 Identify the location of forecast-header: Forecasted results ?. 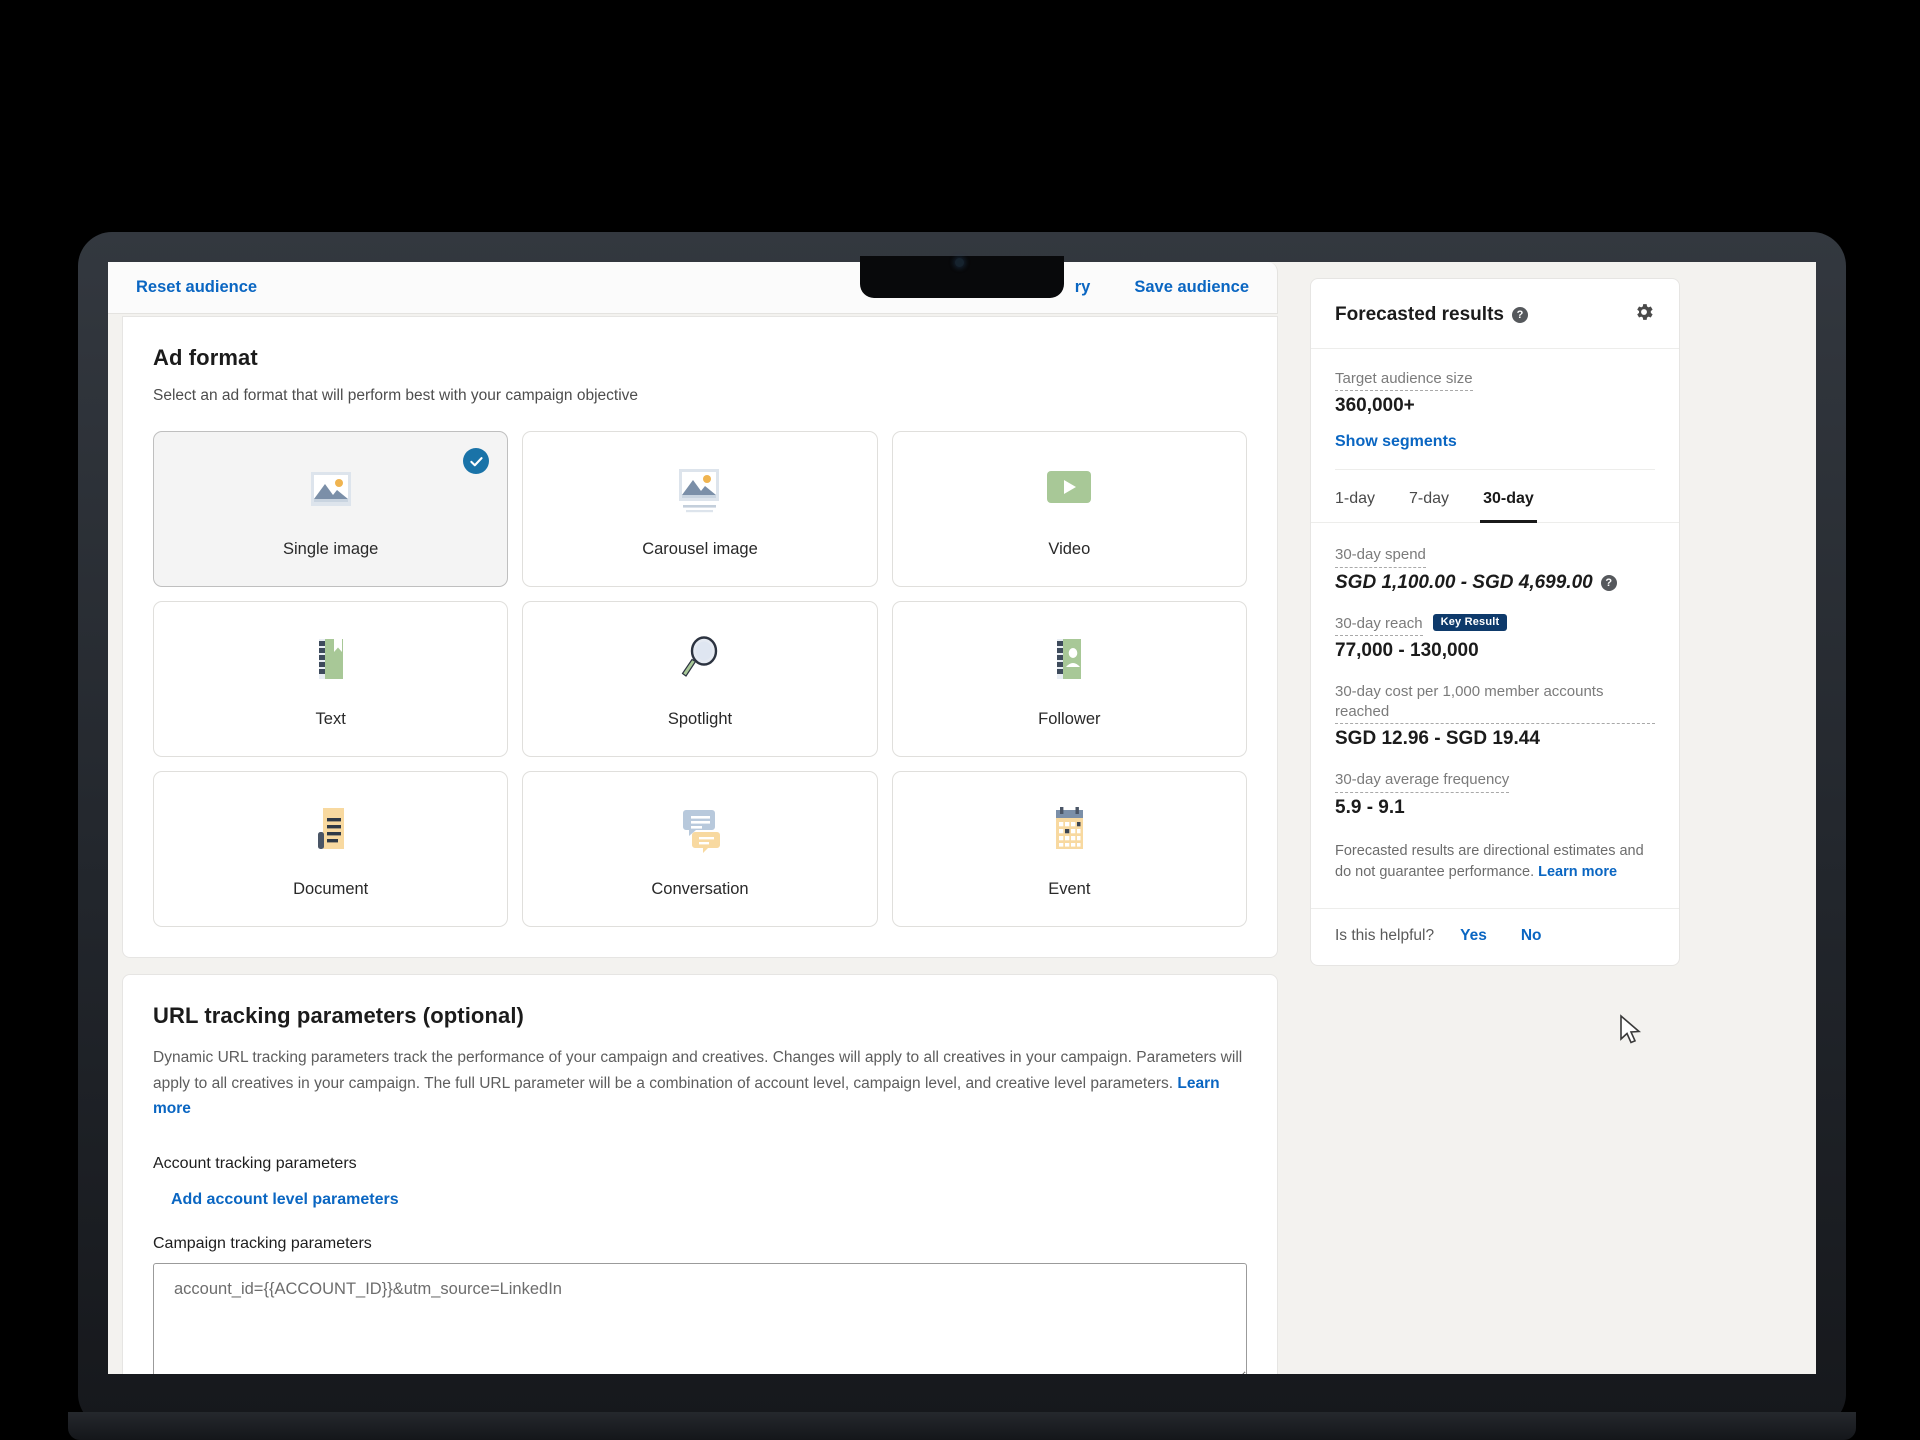
(1495, 314).